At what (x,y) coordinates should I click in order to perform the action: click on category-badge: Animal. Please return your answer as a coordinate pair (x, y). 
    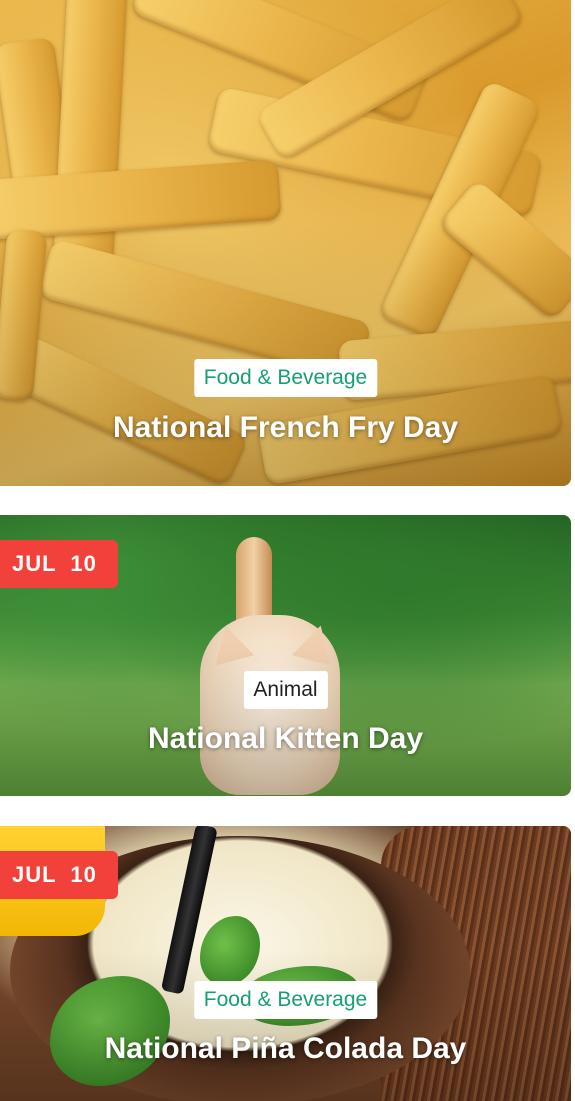
    Looking at the image, I should click on (285, 690).